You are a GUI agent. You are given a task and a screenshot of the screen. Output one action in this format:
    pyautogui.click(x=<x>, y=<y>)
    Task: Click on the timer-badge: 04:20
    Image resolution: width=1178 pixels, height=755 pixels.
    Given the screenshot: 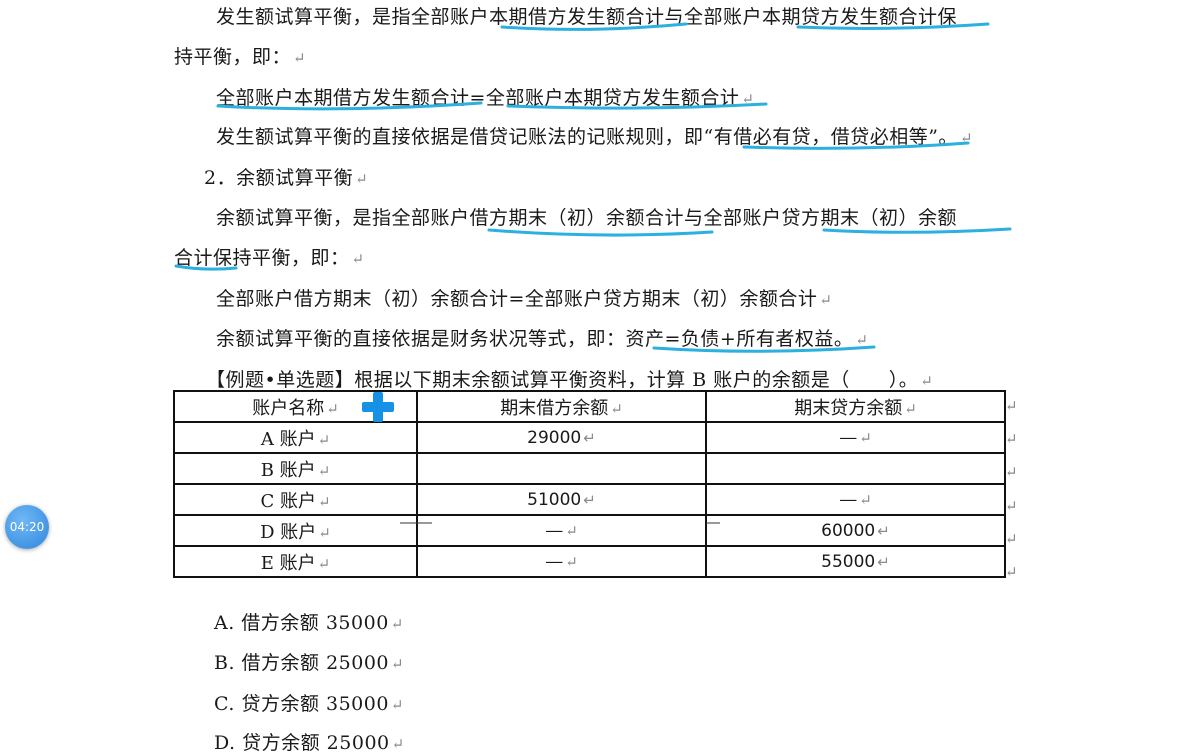 What is the action you would take?
    pyautogui.click(x=27, y=527)
    